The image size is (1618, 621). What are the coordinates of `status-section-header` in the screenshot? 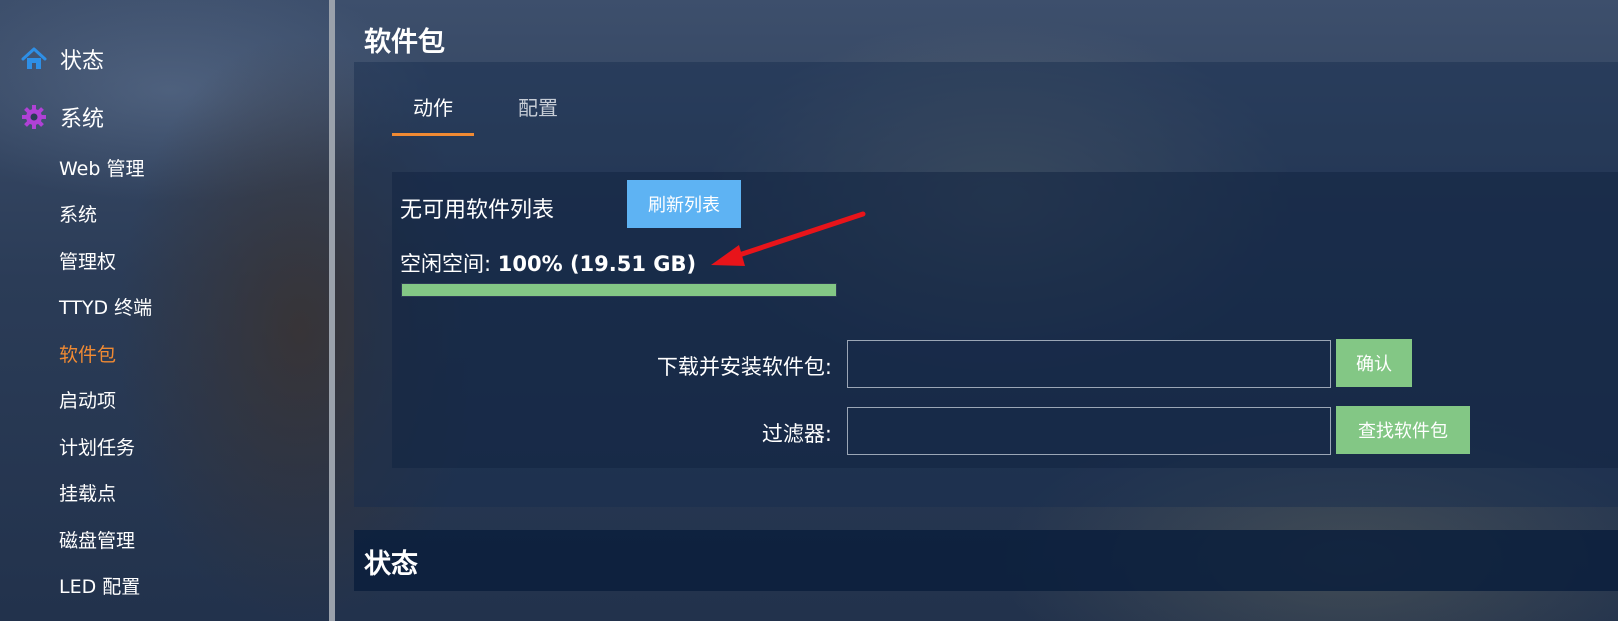 It's located at (986, 560).